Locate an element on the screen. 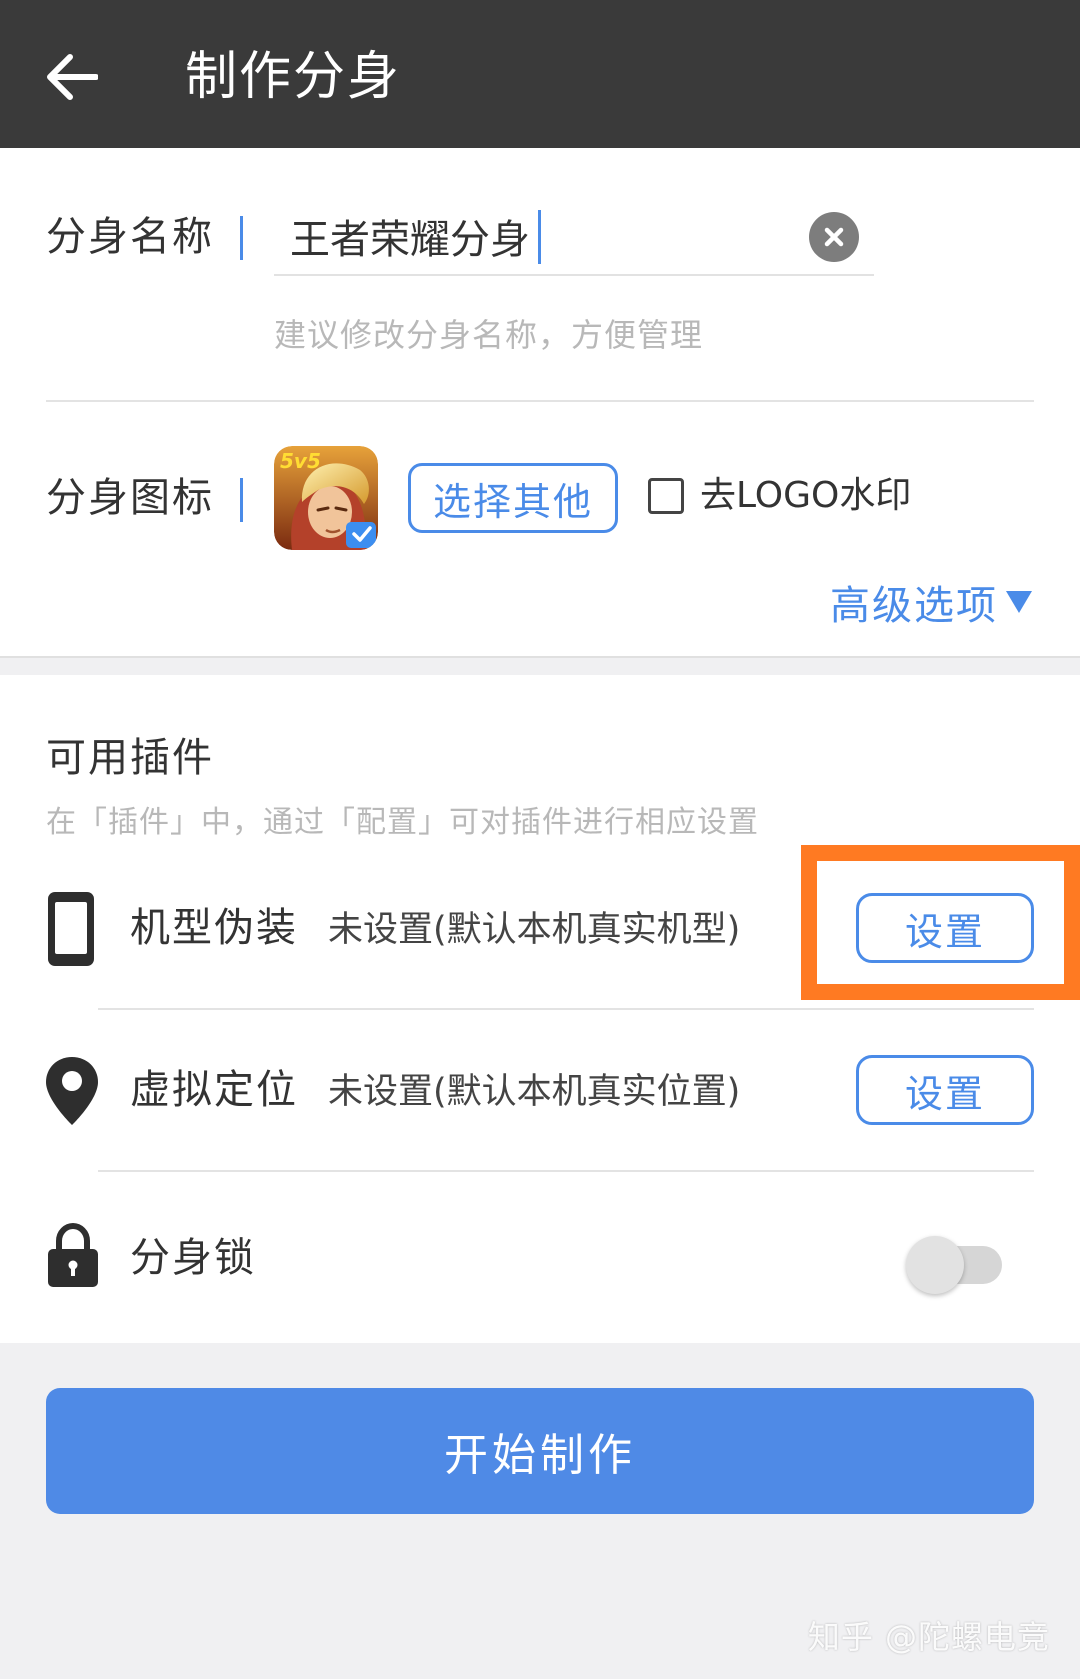  back-arrow-icon is located at coordinates (71, 77).